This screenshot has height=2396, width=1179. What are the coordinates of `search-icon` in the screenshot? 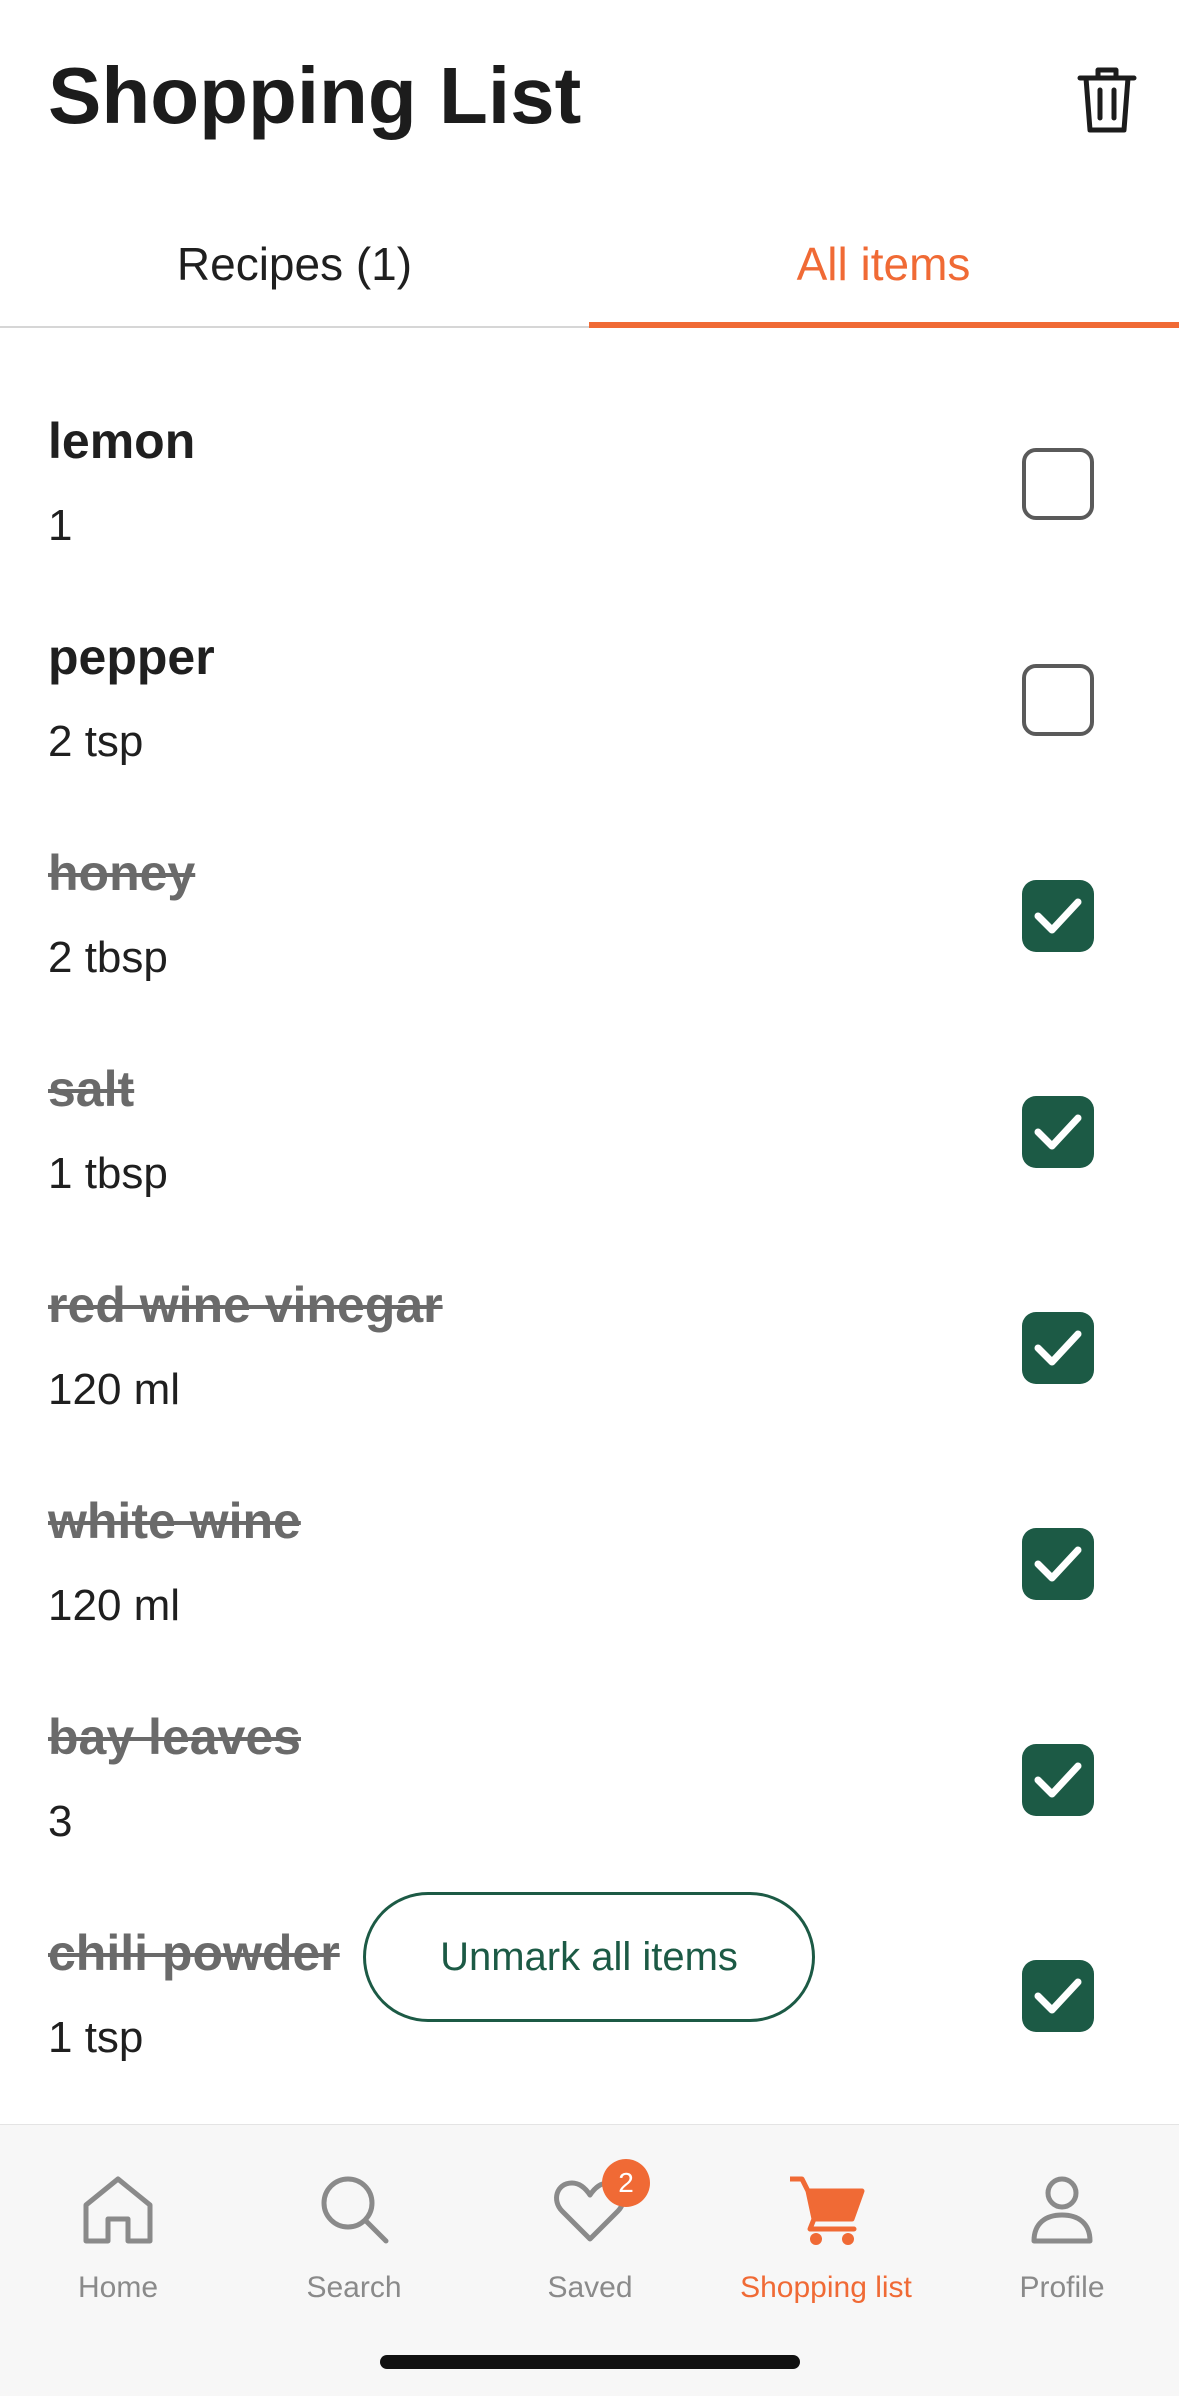 It's located at (355, 2210).